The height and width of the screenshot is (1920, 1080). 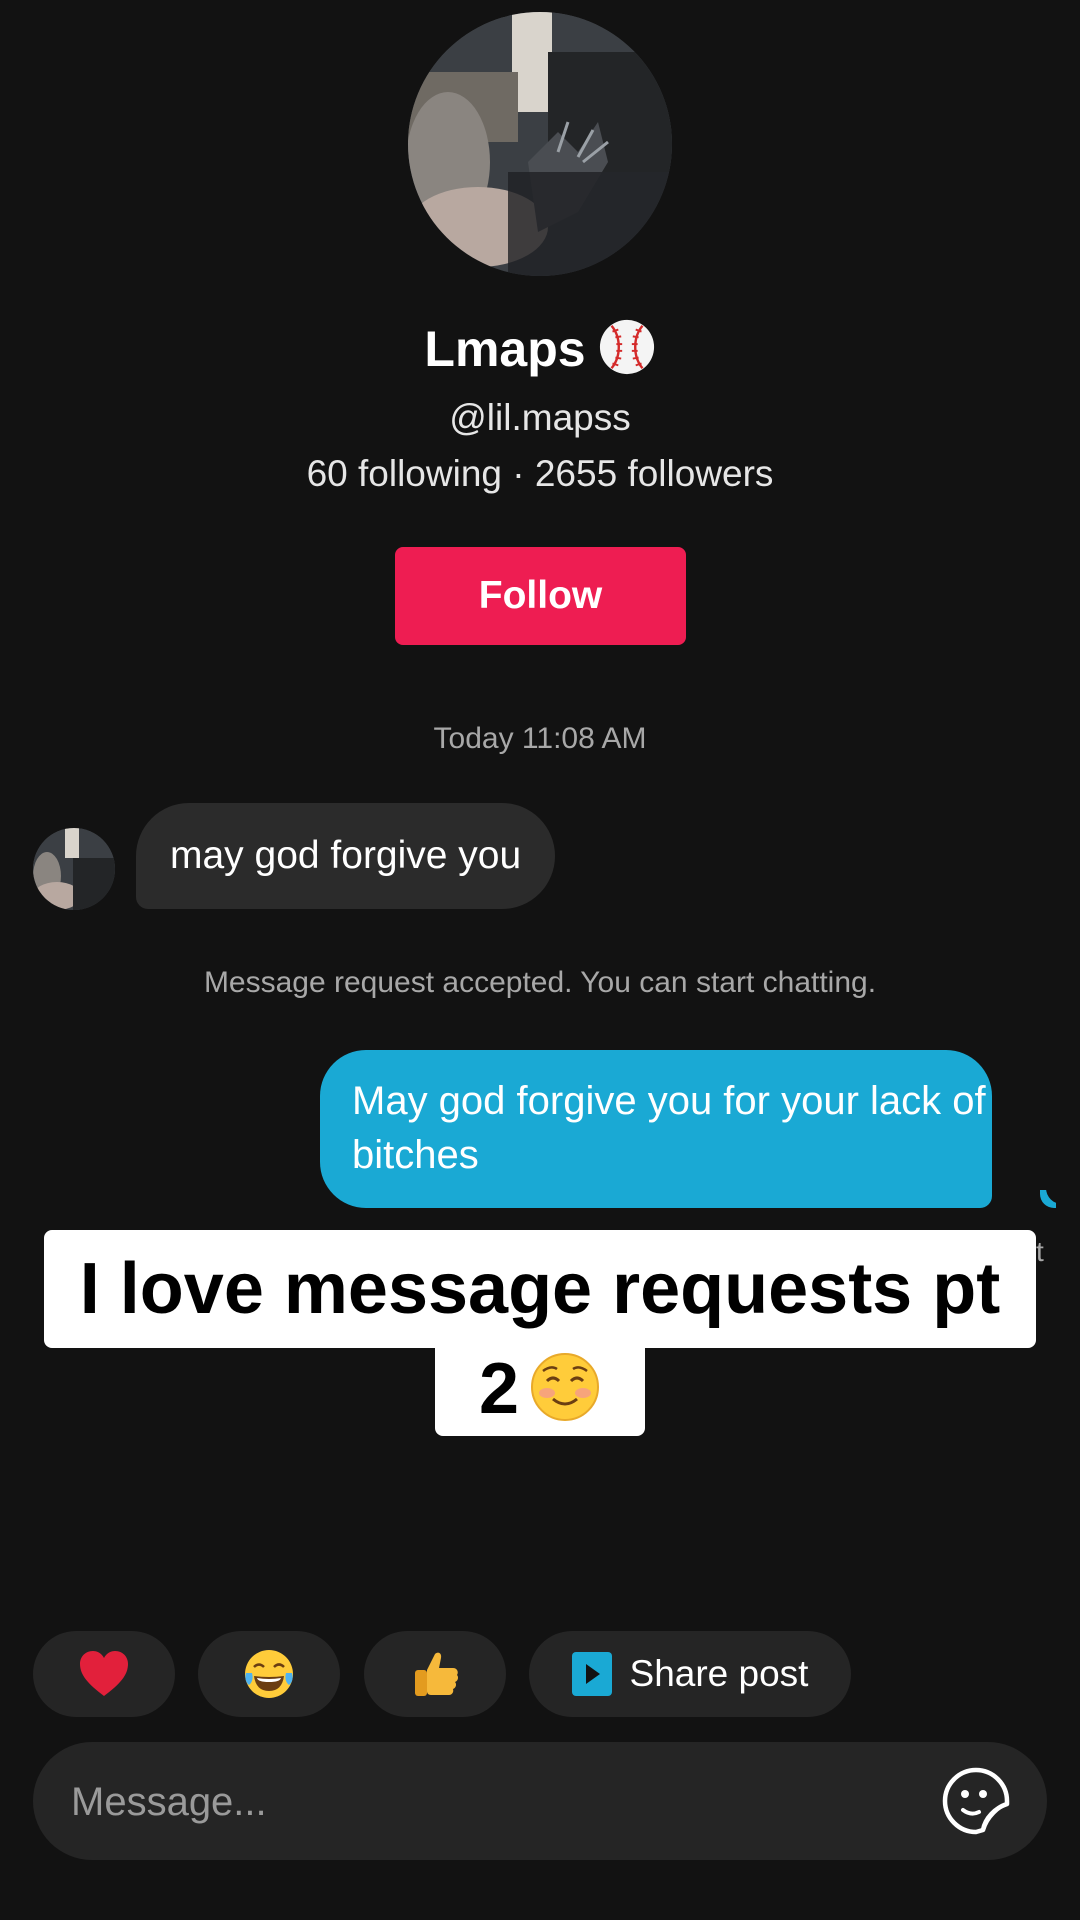 I want to click on thumbs-up-icon, so click(x=437, y=1674).